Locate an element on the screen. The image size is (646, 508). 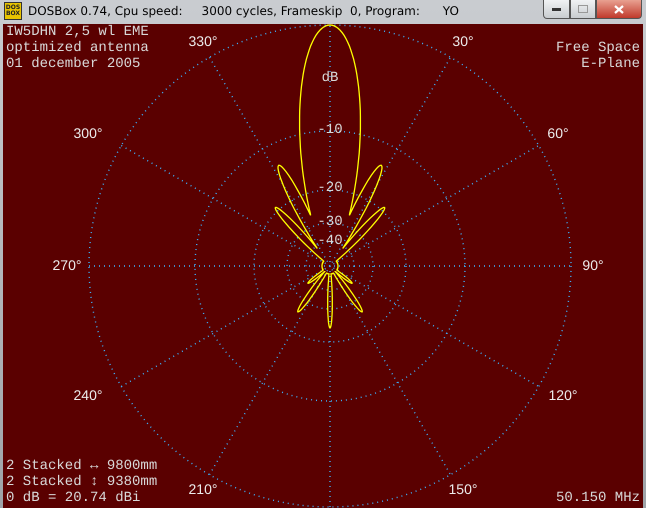
db-label: -30 is located at coordinates (330, 222).